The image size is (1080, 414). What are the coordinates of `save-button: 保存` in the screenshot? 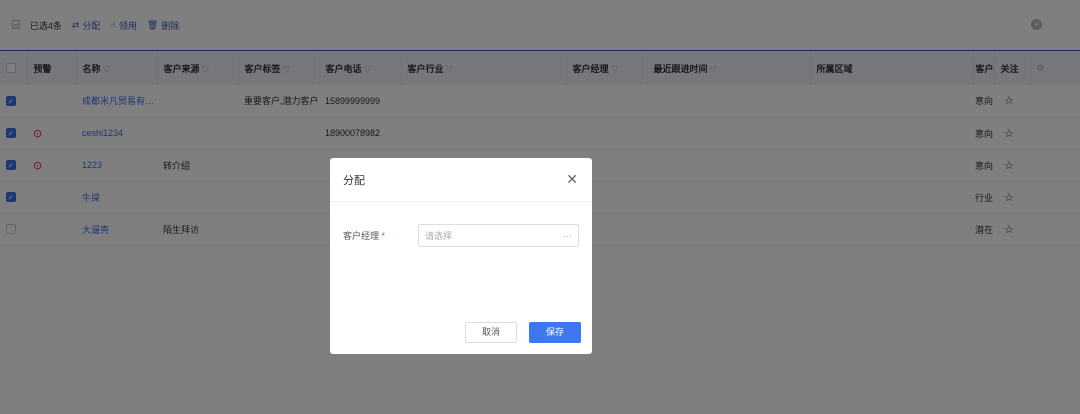 It's located at (554, 332).